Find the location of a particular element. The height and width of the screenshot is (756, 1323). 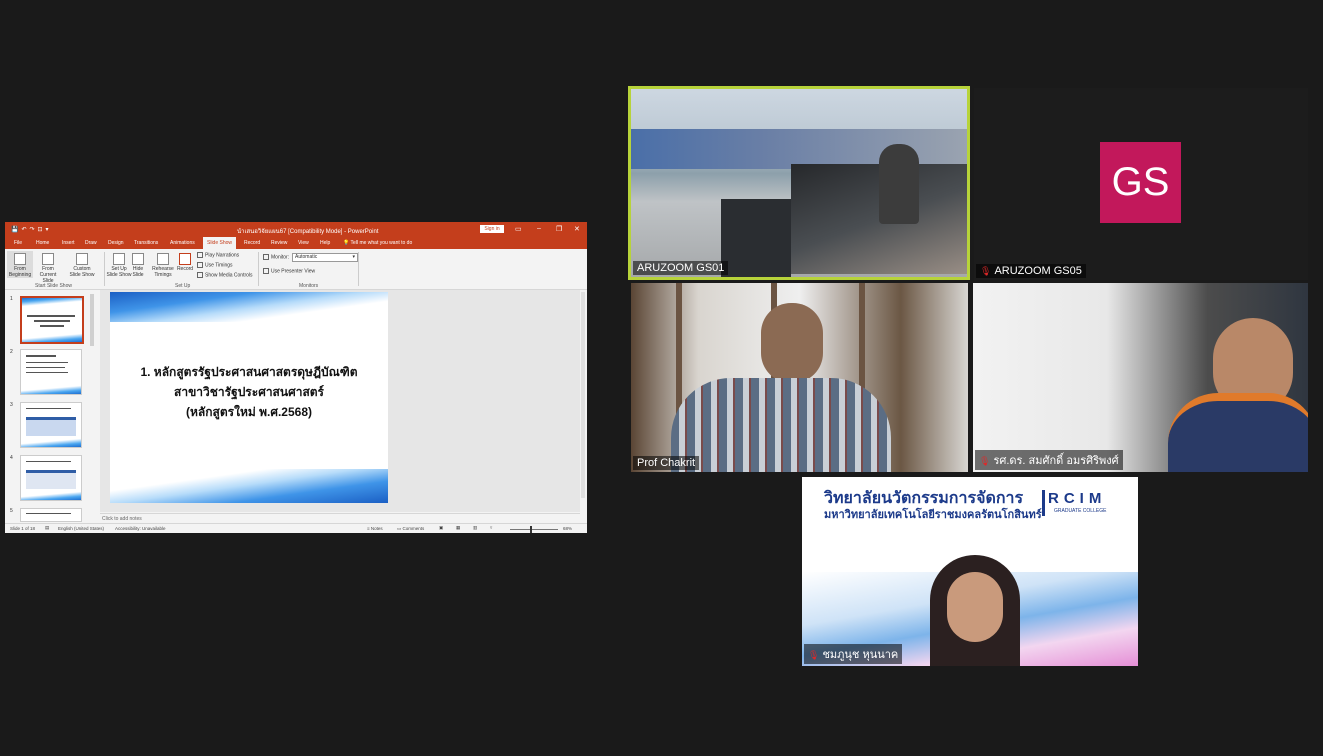

custom-show-icon is located at coordinates (82, 259).